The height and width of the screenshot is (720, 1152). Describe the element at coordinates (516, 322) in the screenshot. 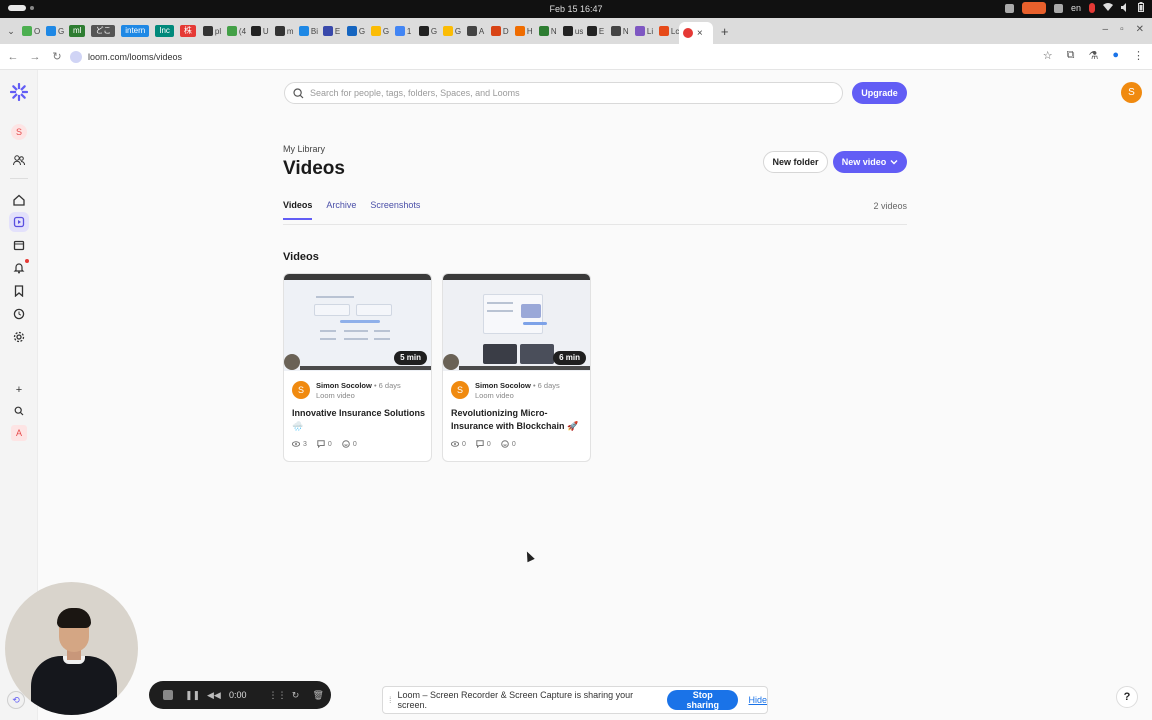

I see `video-thumbnail: 6 min` at that location.